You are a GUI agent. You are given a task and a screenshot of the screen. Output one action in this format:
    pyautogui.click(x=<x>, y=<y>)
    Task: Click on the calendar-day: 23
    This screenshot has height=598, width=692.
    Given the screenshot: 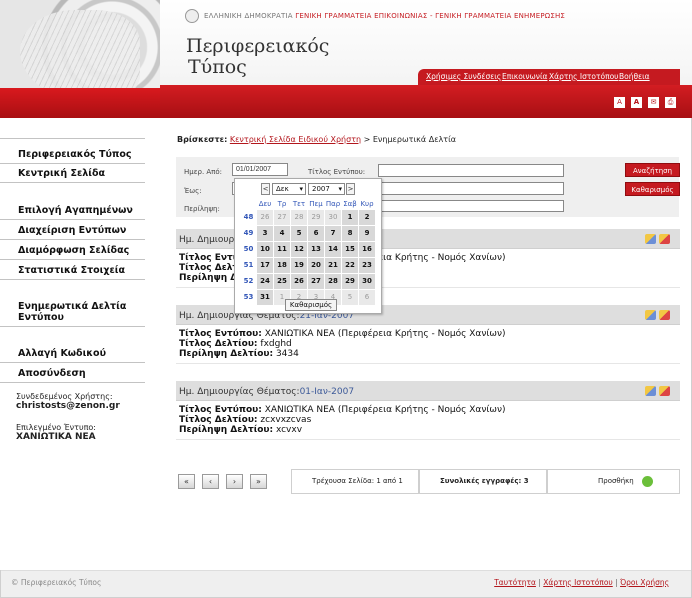 What is the action you would take?
    pyautogui.click(x=367, y=265)
    